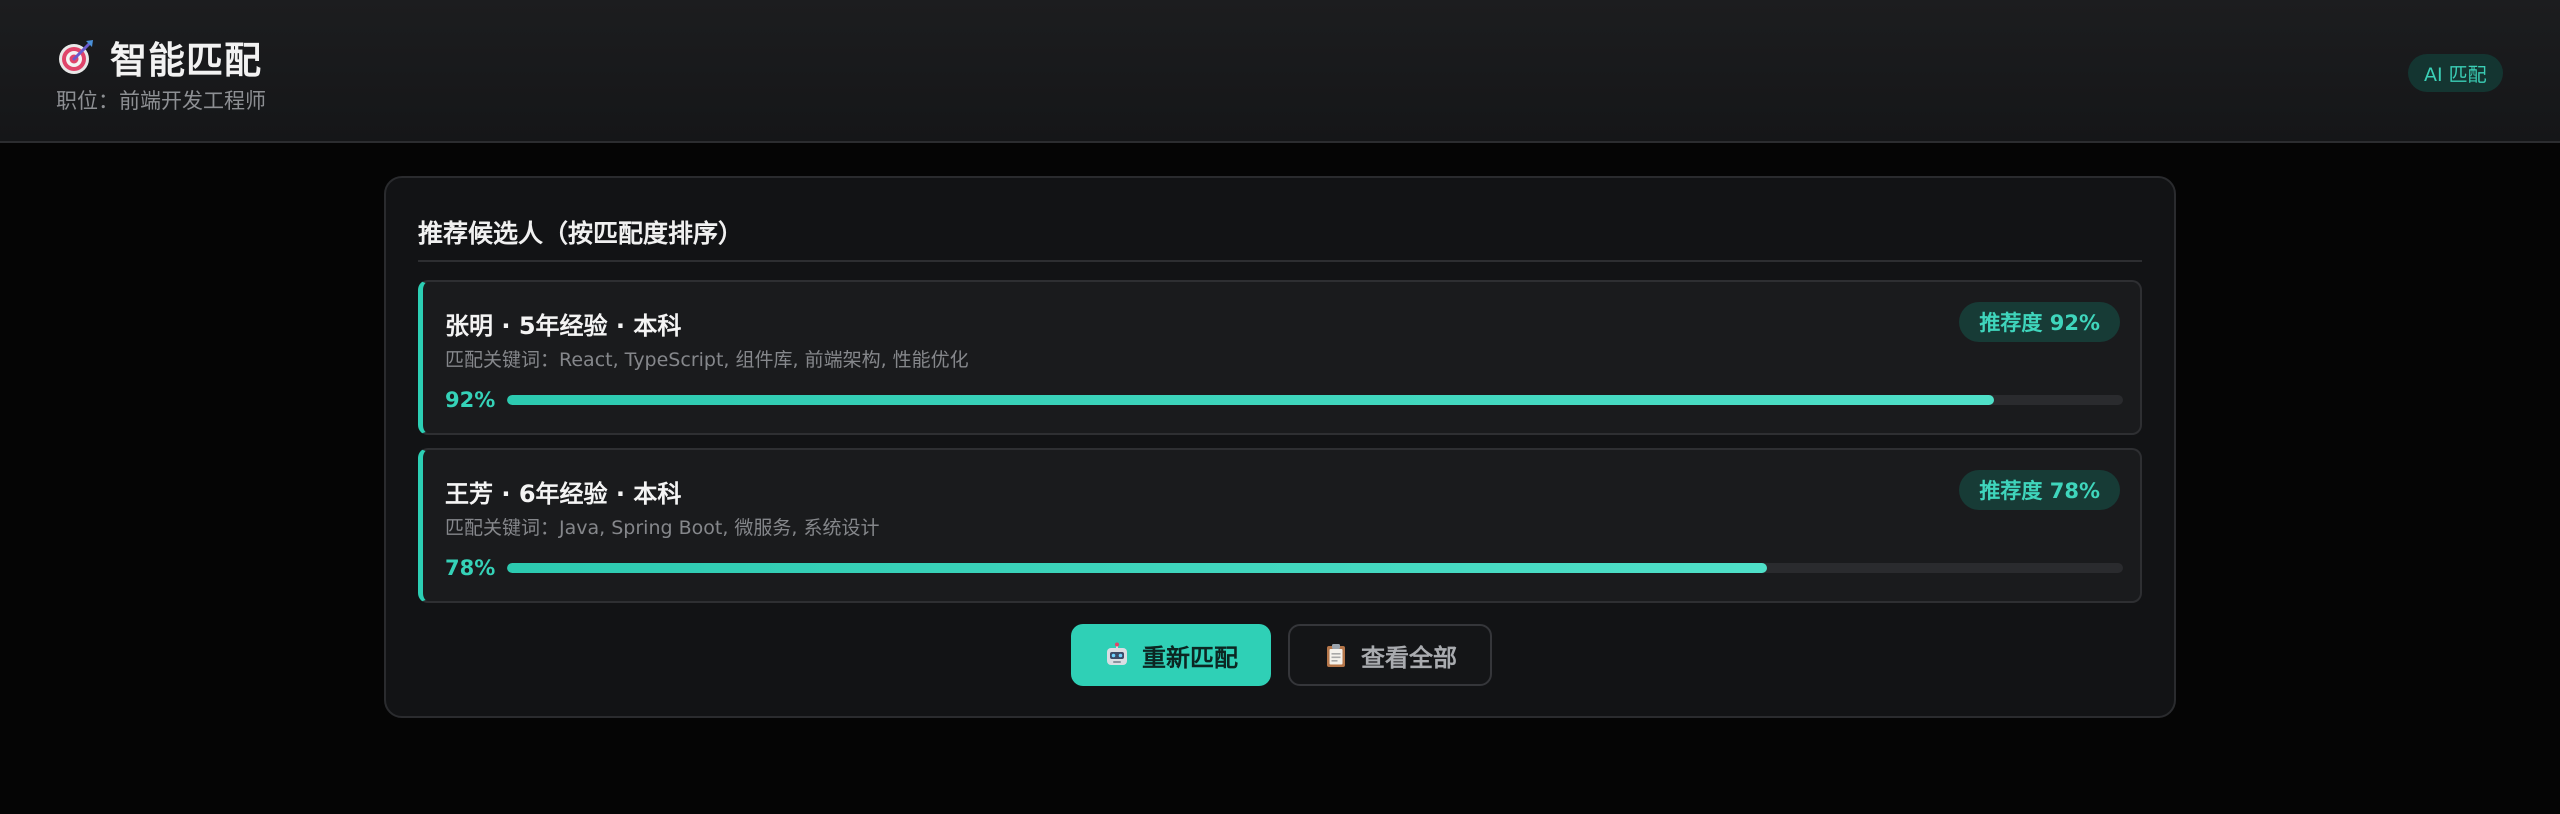 The image size is (2560, 814). I want to click on candidate-keywords: 匹配关键词：React, TypeScript, 组件库, 前端架构, 性能优化, so click(707, 358).